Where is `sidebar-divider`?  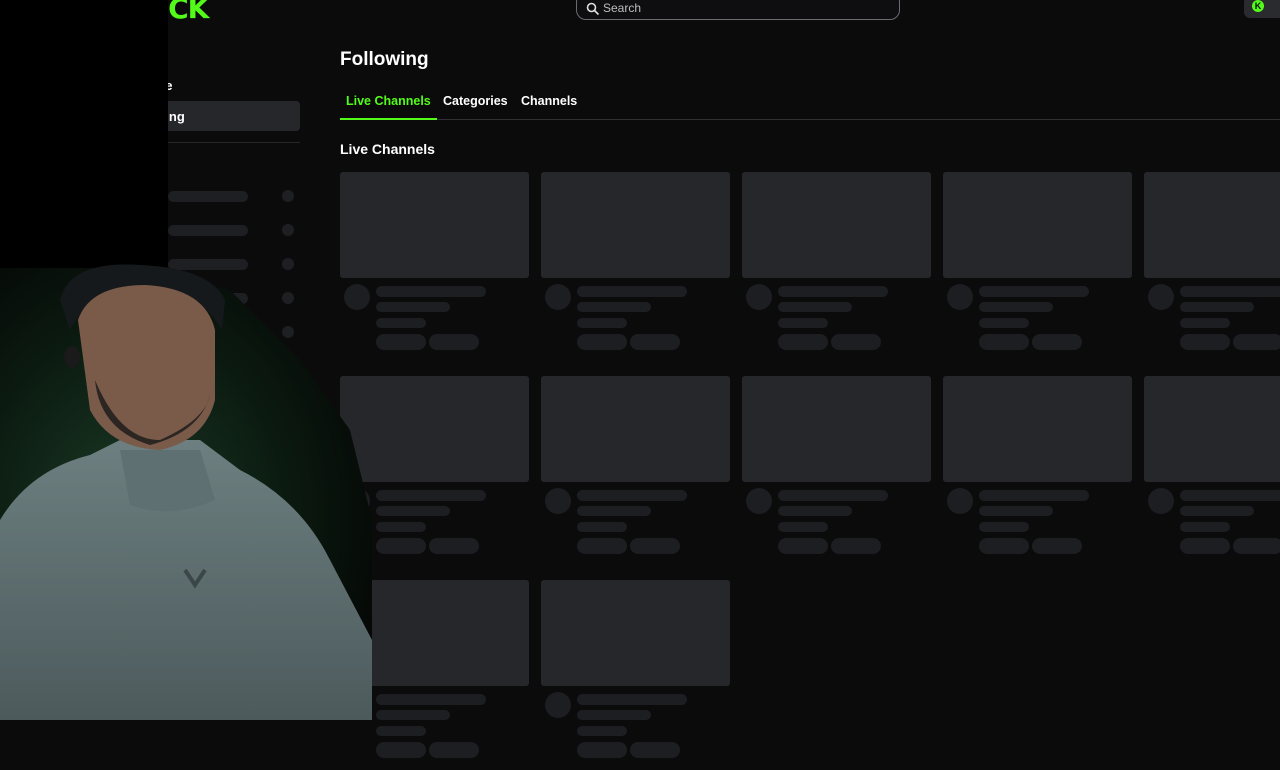
sidebar-divider is located at coordinates (220, 142).